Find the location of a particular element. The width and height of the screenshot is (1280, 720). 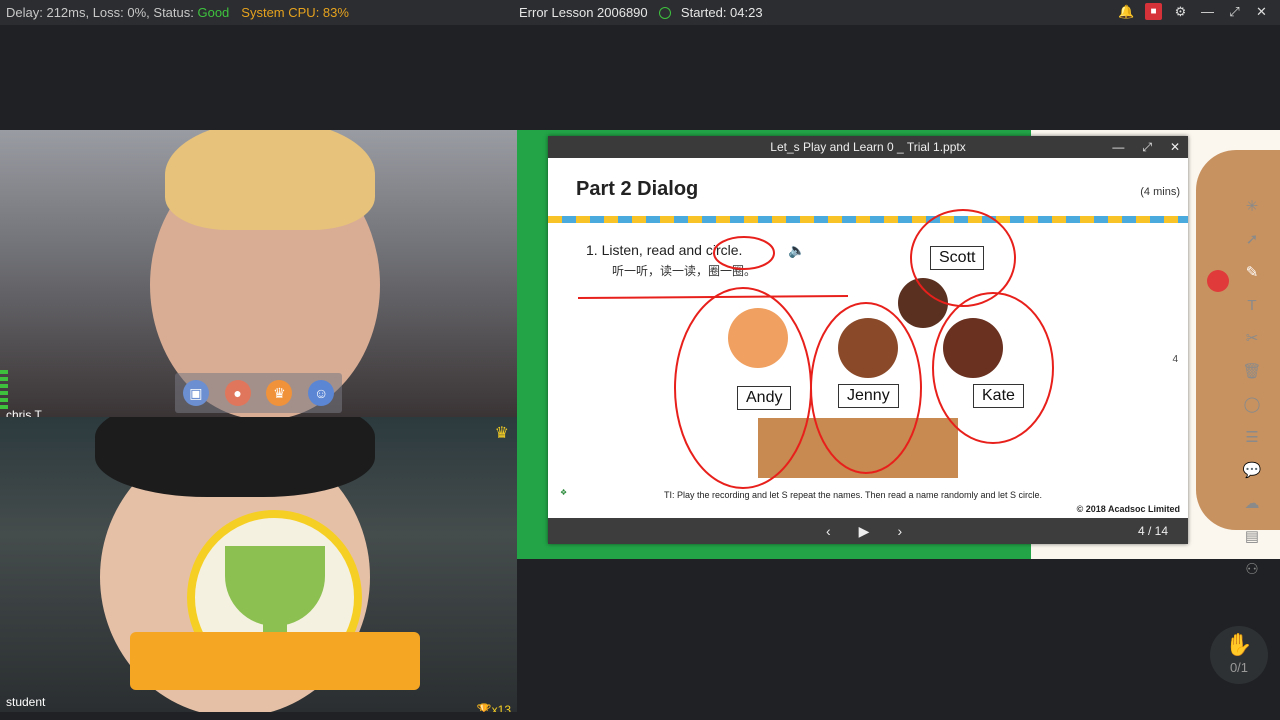

trophy-cup-icon is located at coordinates (275, 586).